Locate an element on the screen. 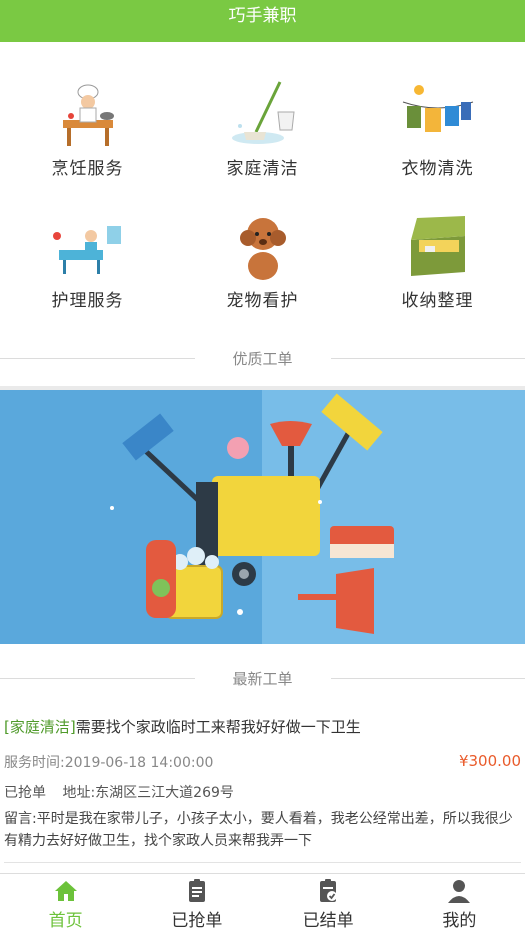 The width and height of the screenshot is (525, 935). service-cleaning: 家庭清洁 is located at coordinates (262, 140).